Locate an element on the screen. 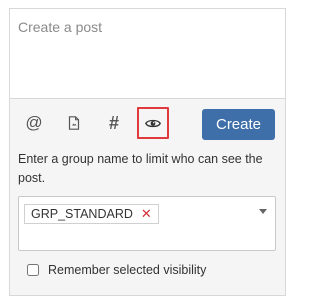  group-chip: GRP_STANDARD ✕ is located at coordinates (91, 214).